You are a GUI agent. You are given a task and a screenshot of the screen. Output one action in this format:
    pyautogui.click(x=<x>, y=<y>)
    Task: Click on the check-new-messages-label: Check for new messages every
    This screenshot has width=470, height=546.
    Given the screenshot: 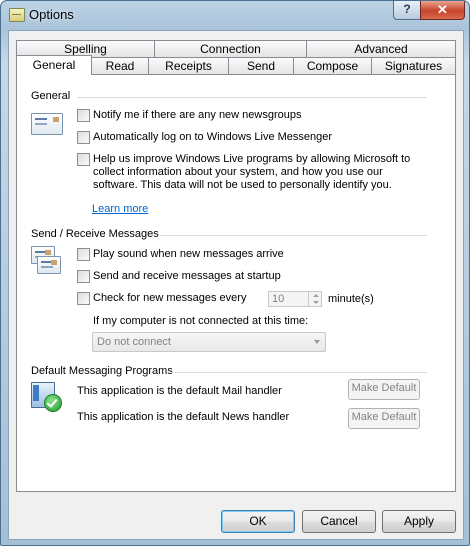 What is the action you would take?
    pyautogui.click(x=170, y=298)
    